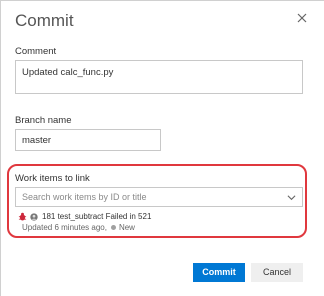 This screenshot has height=296, width=324. I want to click on avatar-icon, so click(34, 216).